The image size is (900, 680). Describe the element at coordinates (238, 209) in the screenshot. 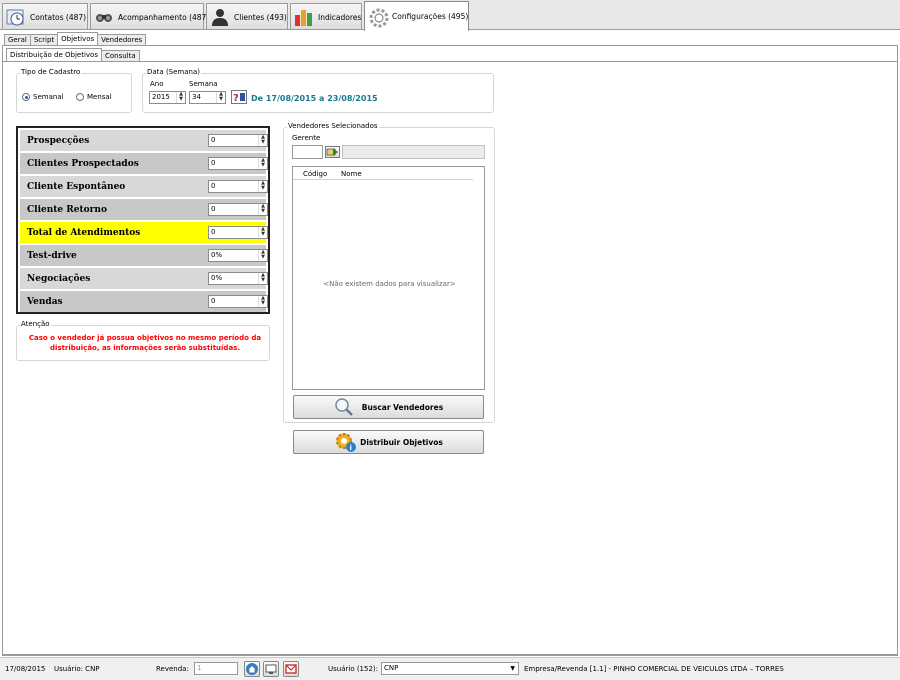

I see `objetivo-input-cliente-retorno: 0 ▲ ▼` at that location.